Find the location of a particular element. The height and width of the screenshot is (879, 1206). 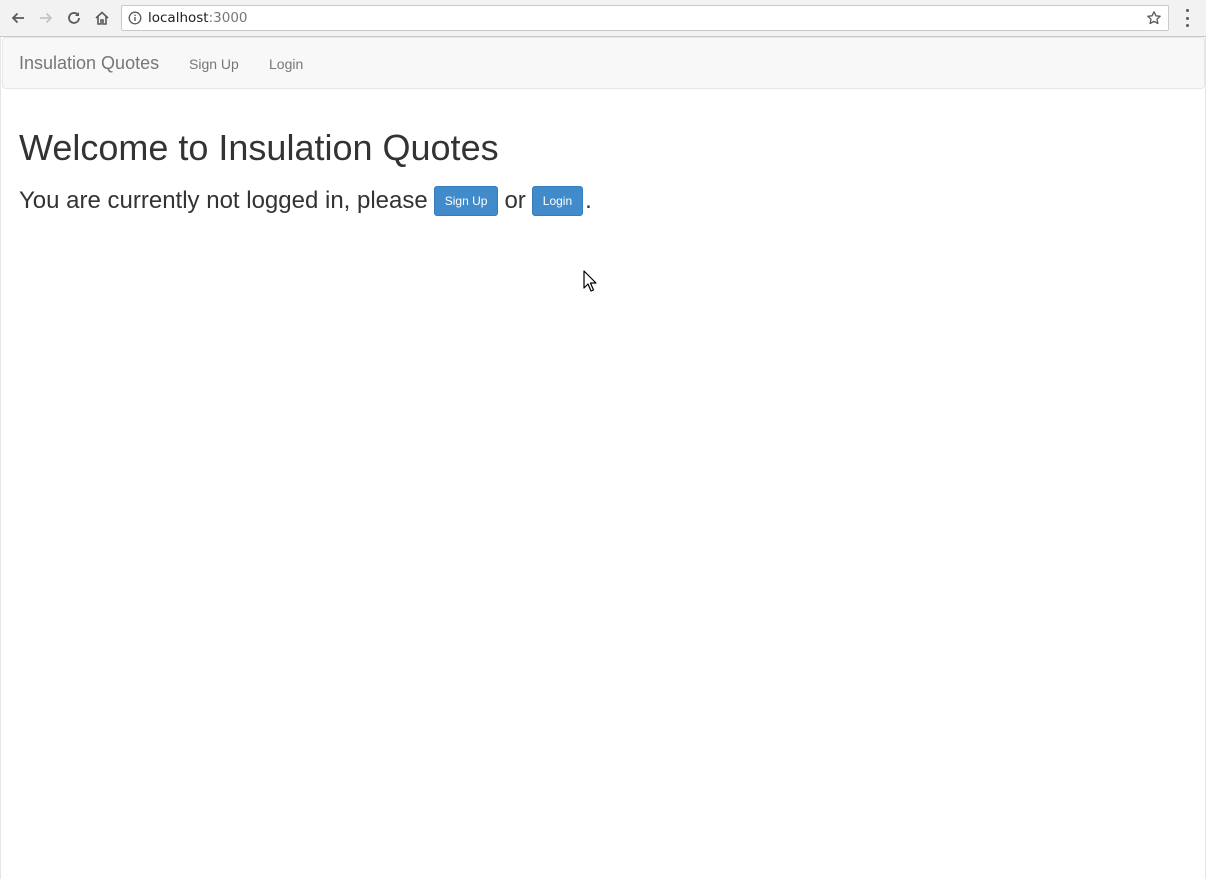

back-button is located at coordinates (18, 18).